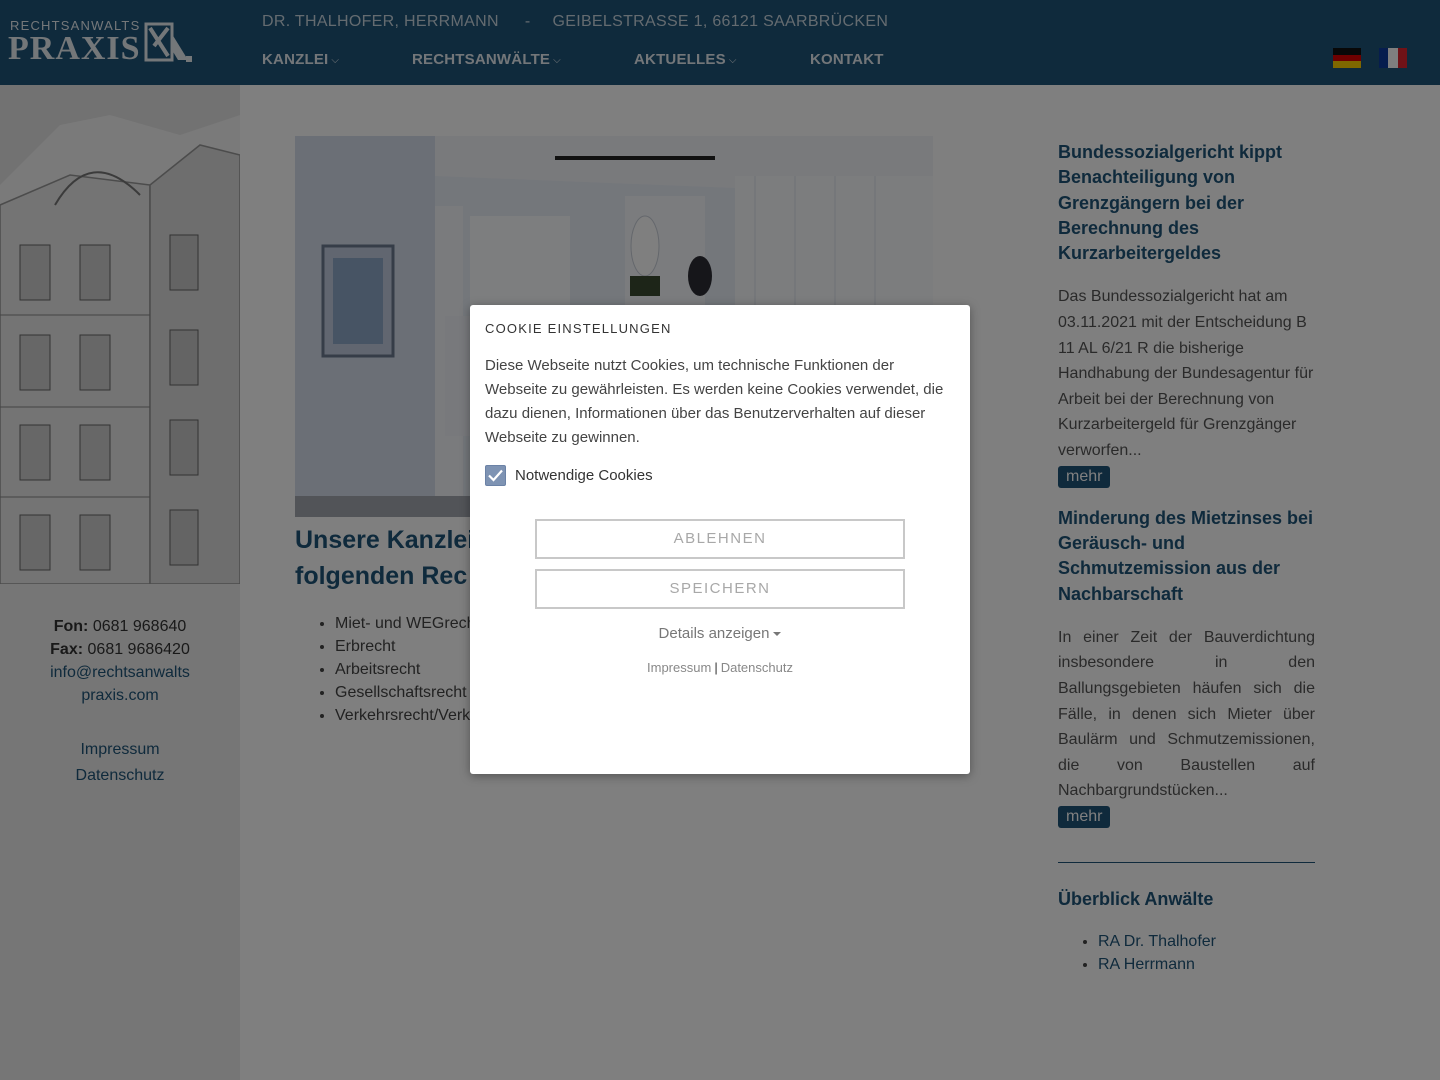  What do you see at coordinates (578, 328) in the screenshot?
I see `modal-title: COOKIE EINSTELLUNGEN` at bounding box center [578, 328].